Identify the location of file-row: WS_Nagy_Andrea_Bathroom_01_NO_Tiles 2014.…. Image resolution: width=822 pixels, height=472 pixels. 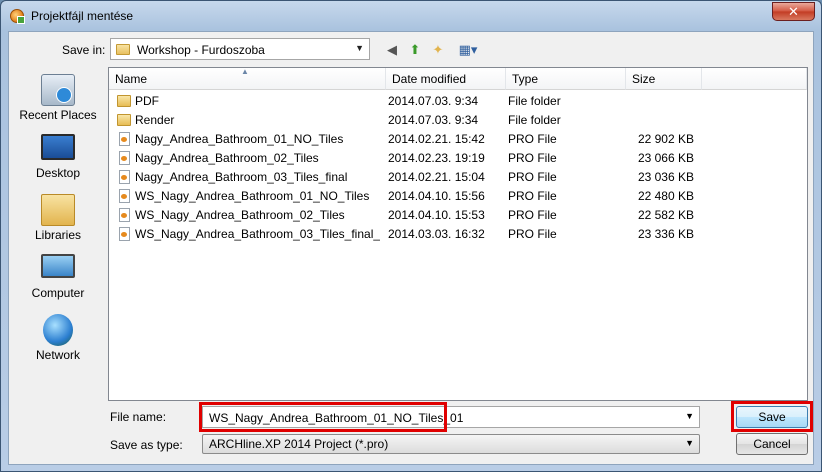
(458, 196).